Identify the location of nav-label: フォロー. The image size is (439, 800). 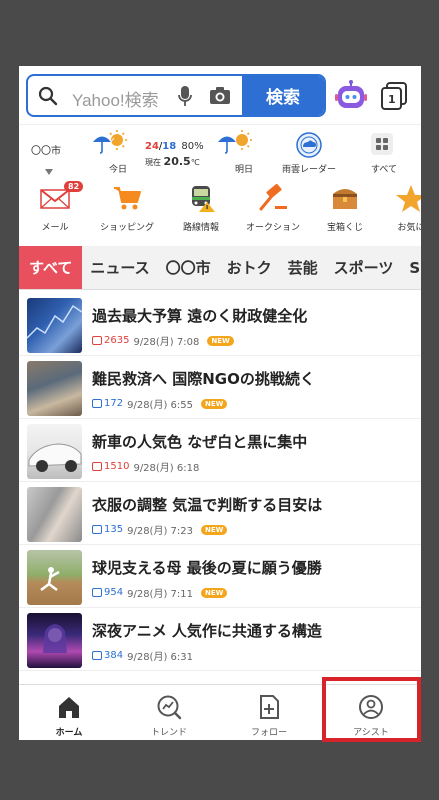
(268, 733).